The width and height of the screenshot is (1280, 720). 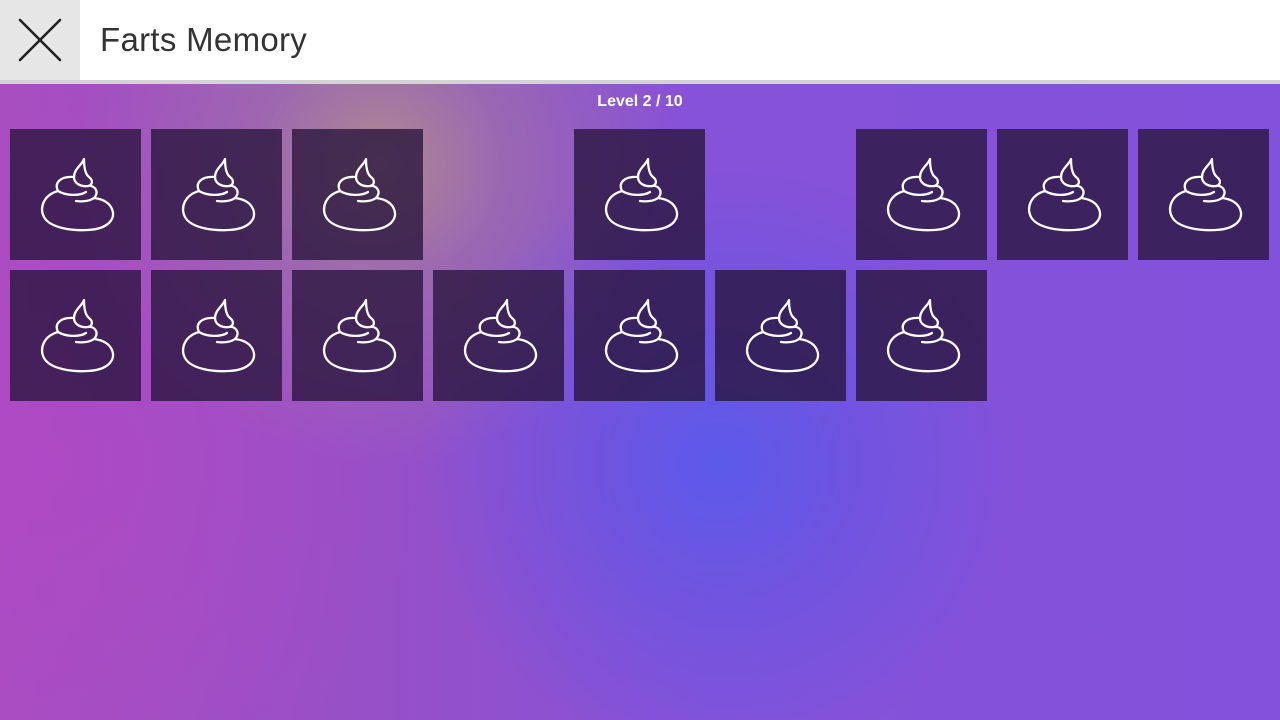 I want to click on app-title: Farts Memory, so click(x=204, y=39).